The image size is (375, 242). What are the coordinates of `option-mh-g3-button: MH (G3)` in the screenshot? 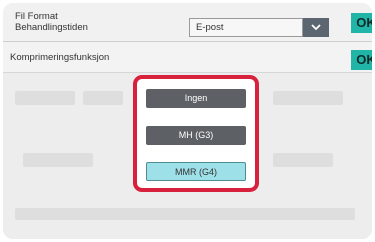 It's located at (196, 135).